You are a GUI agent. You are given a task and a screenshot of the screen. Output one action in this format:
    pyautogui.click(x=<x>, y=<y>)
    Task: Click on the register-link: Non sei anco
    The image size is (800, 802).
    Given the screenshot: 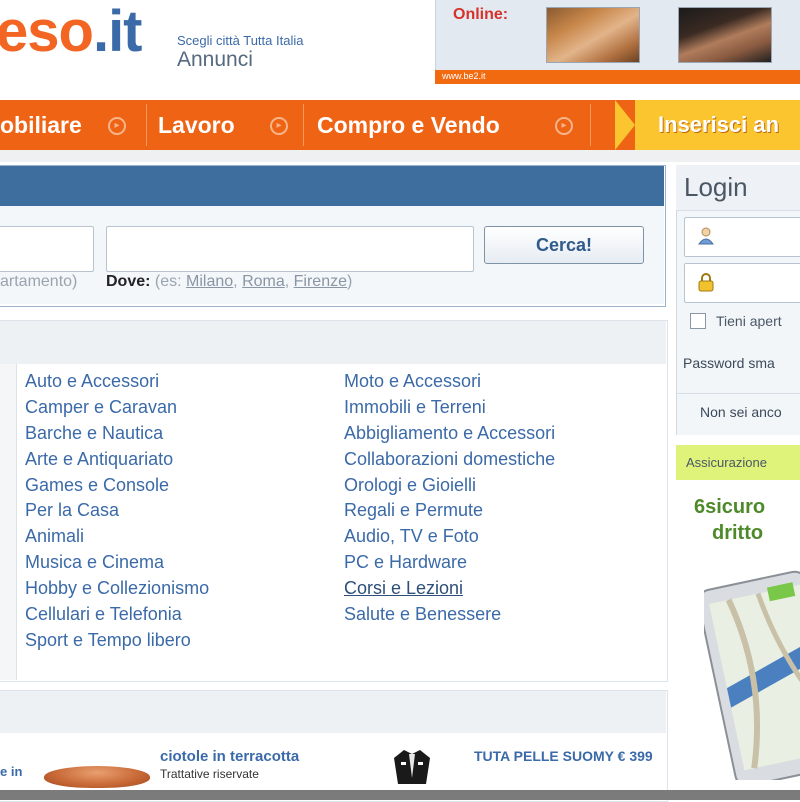 What is the action you would take?
    pyautogui.click(x=741, y=412)
    